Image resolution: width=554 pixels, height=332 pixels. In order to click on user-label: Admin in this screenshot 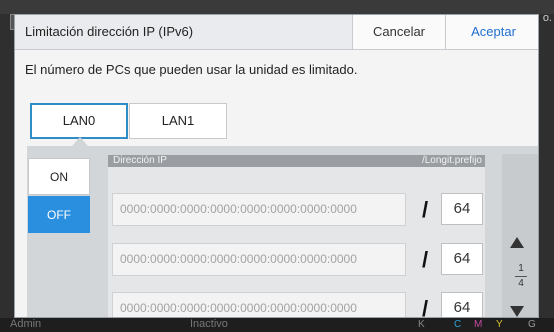, I will do `click(26, 324)`.